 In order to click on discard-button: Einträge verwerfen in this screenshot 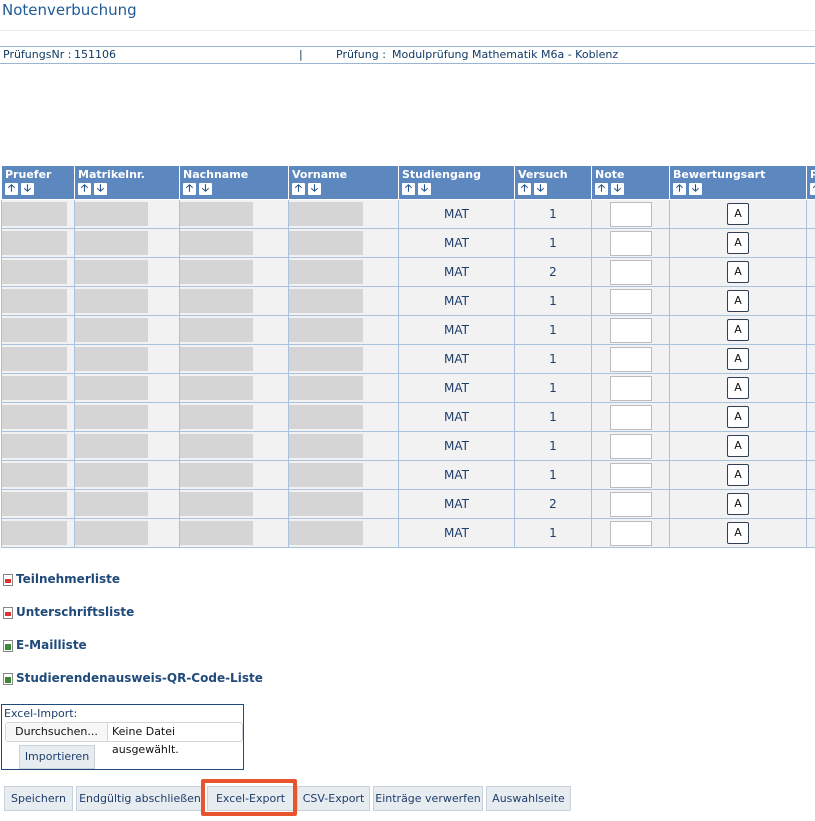, I will do `click(428, 798)`.